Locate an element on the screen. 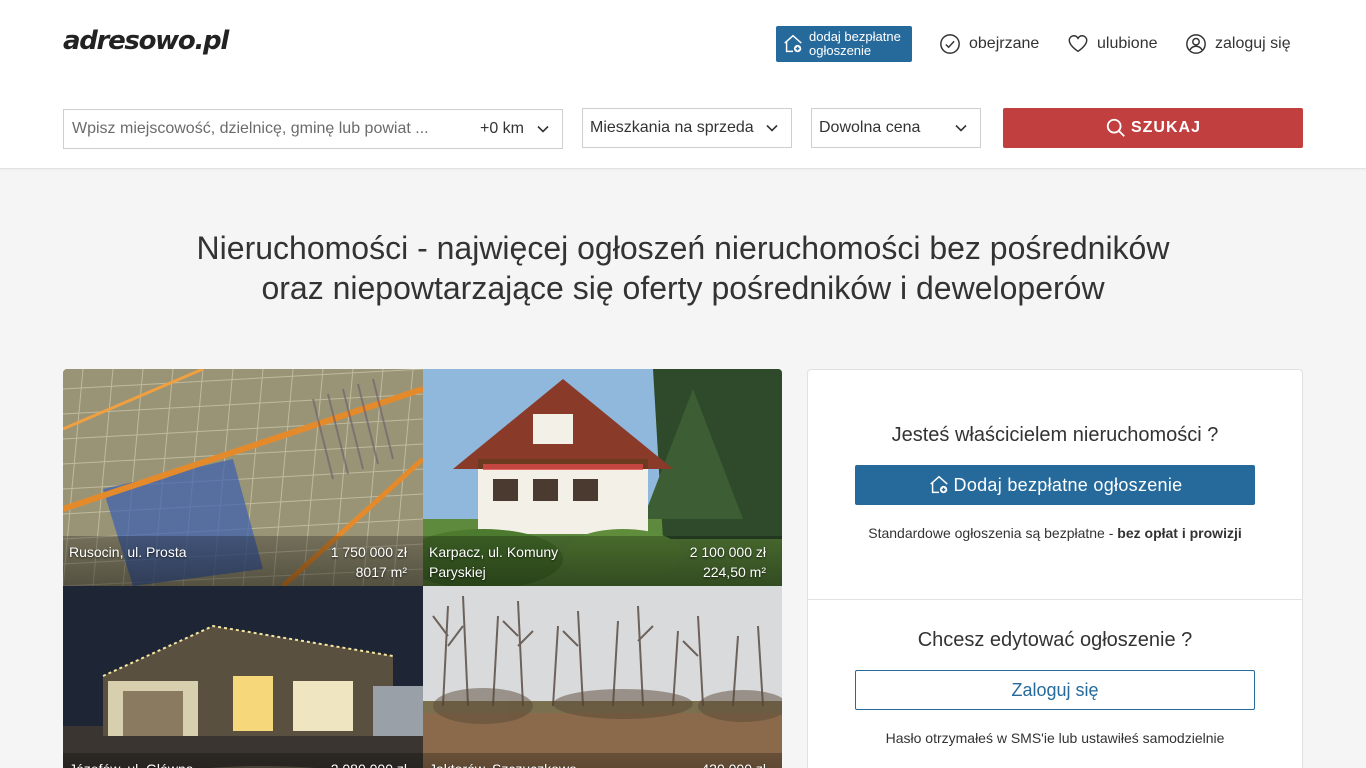 This screenshot has width=1366, height=768. property-type-select: Mieszkania na sprzedaż is located at coordinates (687, 128).